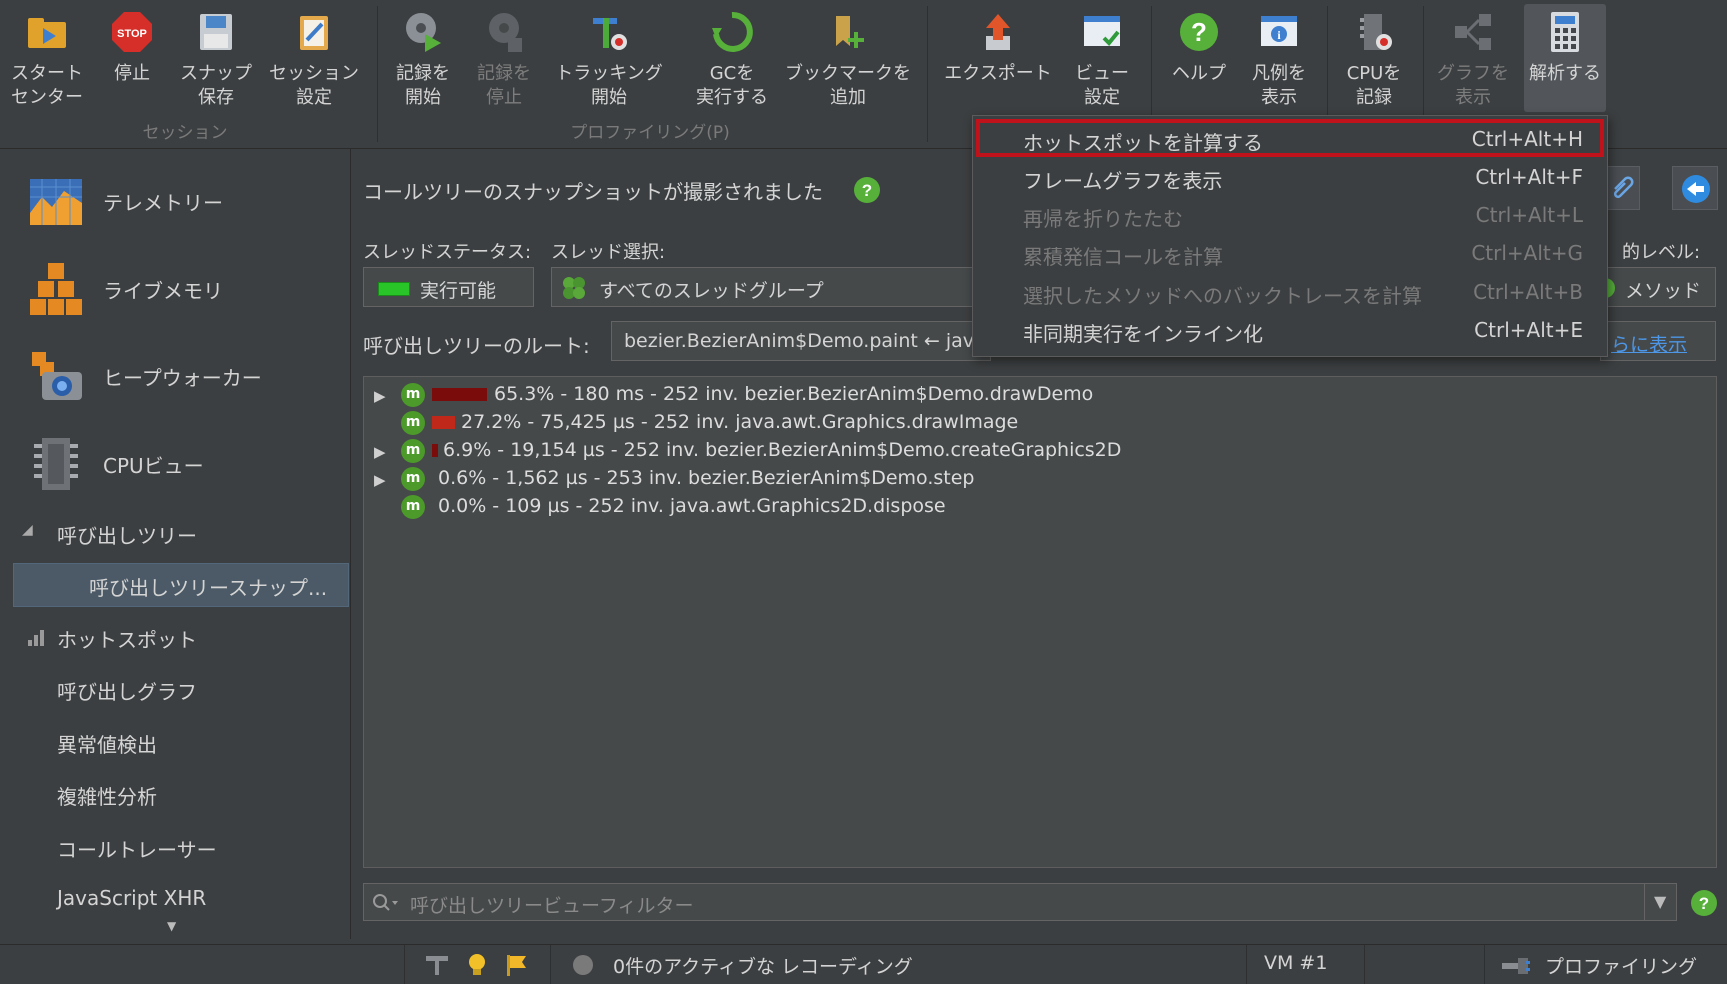 The width and height of the screenshot is (1727, 984). Describe the element at coordinates (477, 965) in the screenshot. I see `lightbulb-icon` at that location.